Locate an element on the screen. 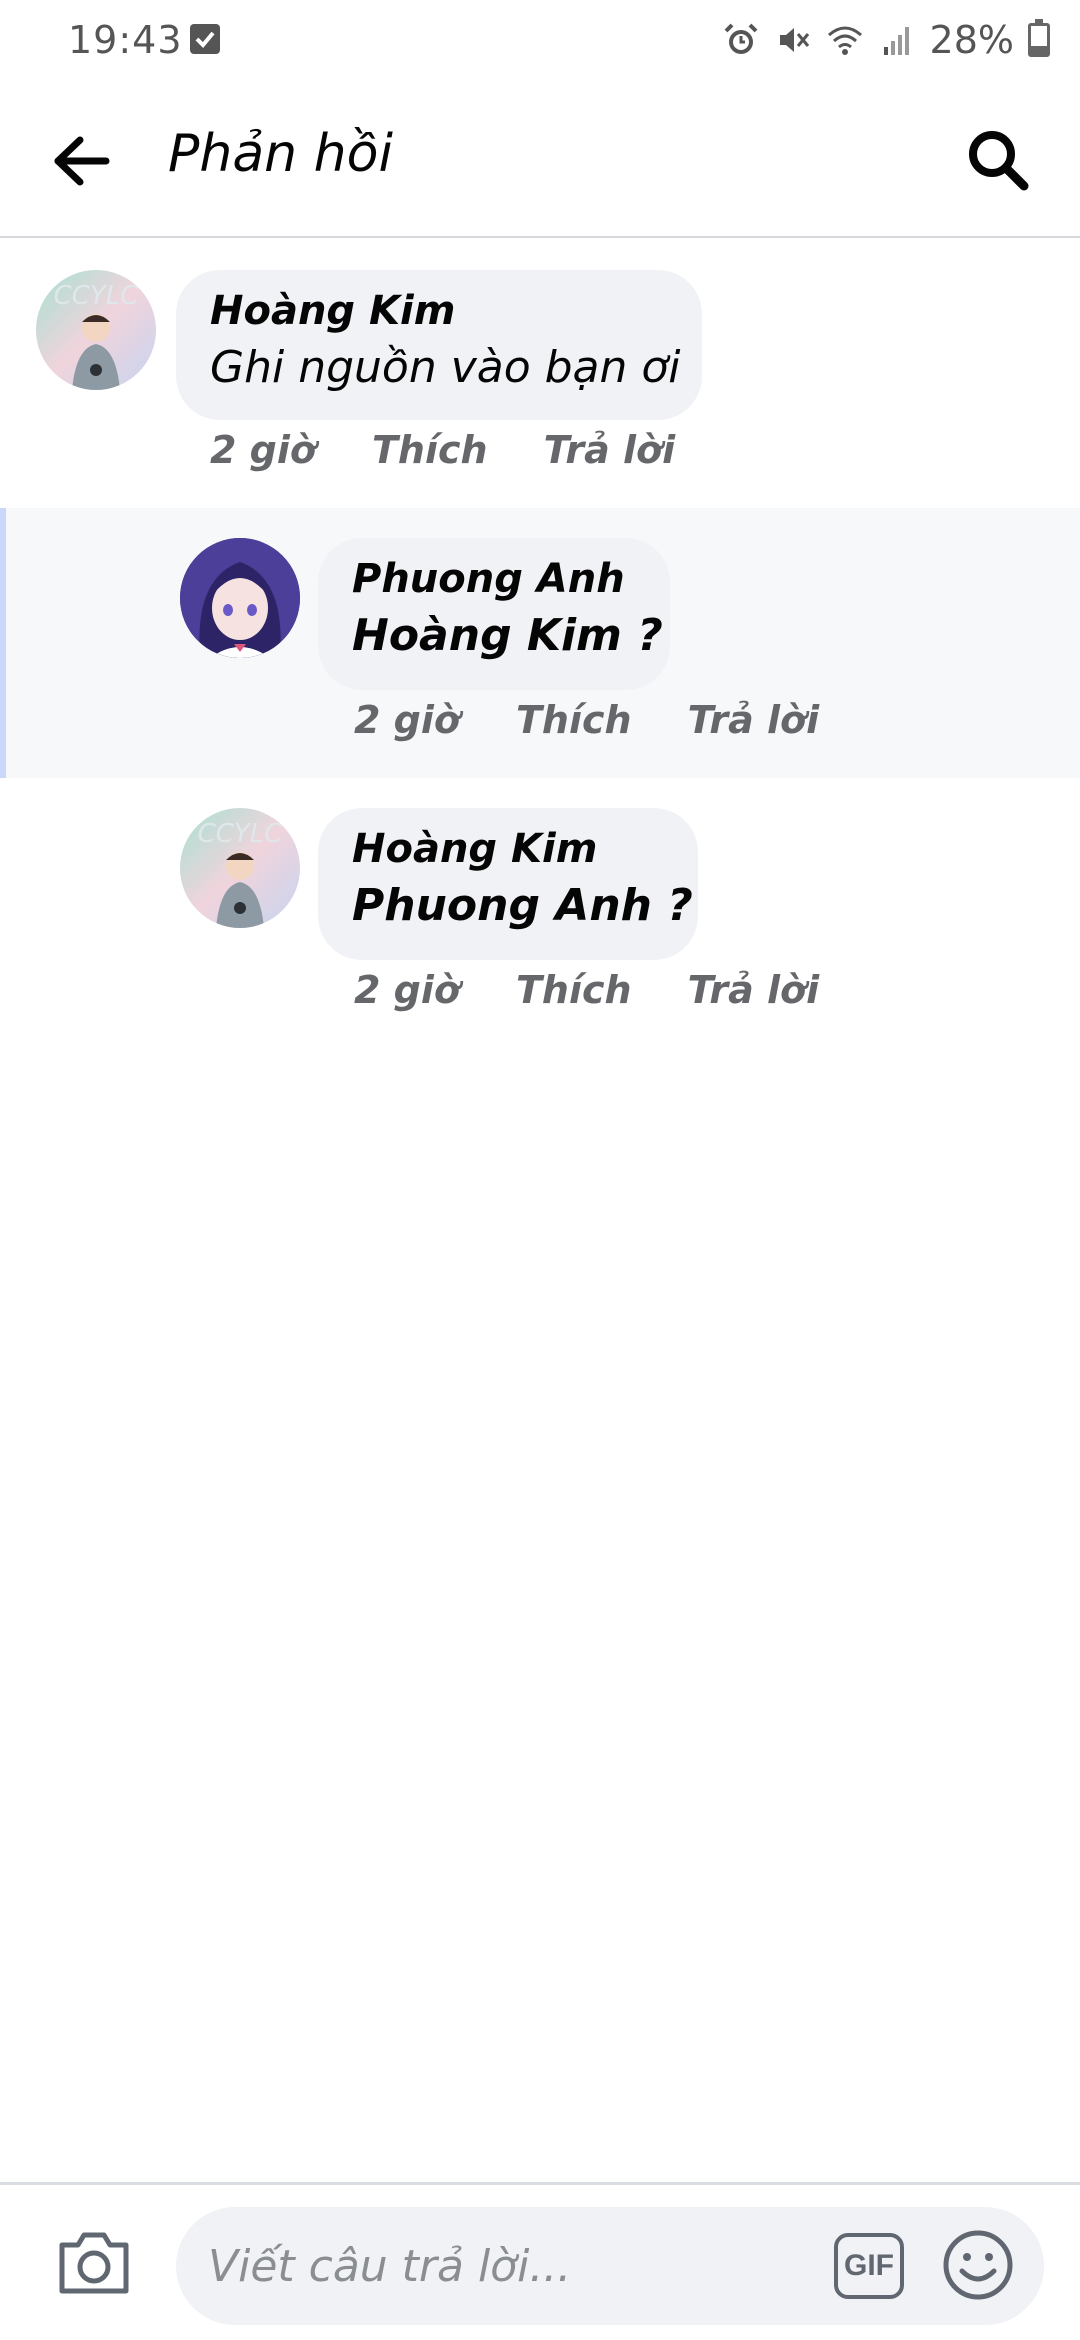 The image size is (1080, 2340). avatar is located at coordinates (240, 598).